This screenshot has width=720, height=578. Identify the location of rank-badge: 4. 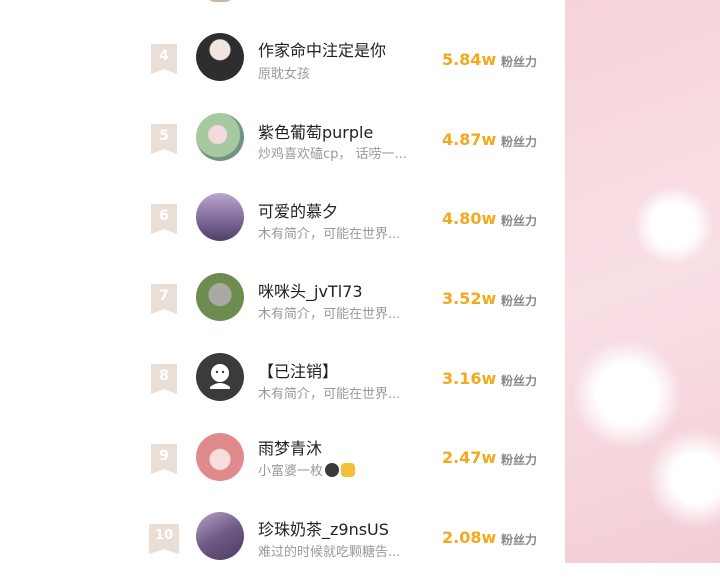
(164, 59).